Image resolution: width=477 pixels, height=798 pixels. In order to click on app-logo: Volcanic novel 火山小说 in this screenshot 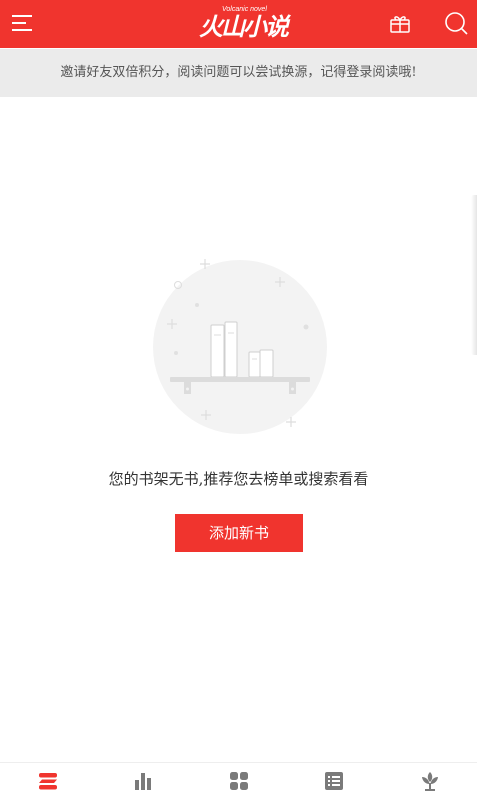, I will do `click(241, 24)`.